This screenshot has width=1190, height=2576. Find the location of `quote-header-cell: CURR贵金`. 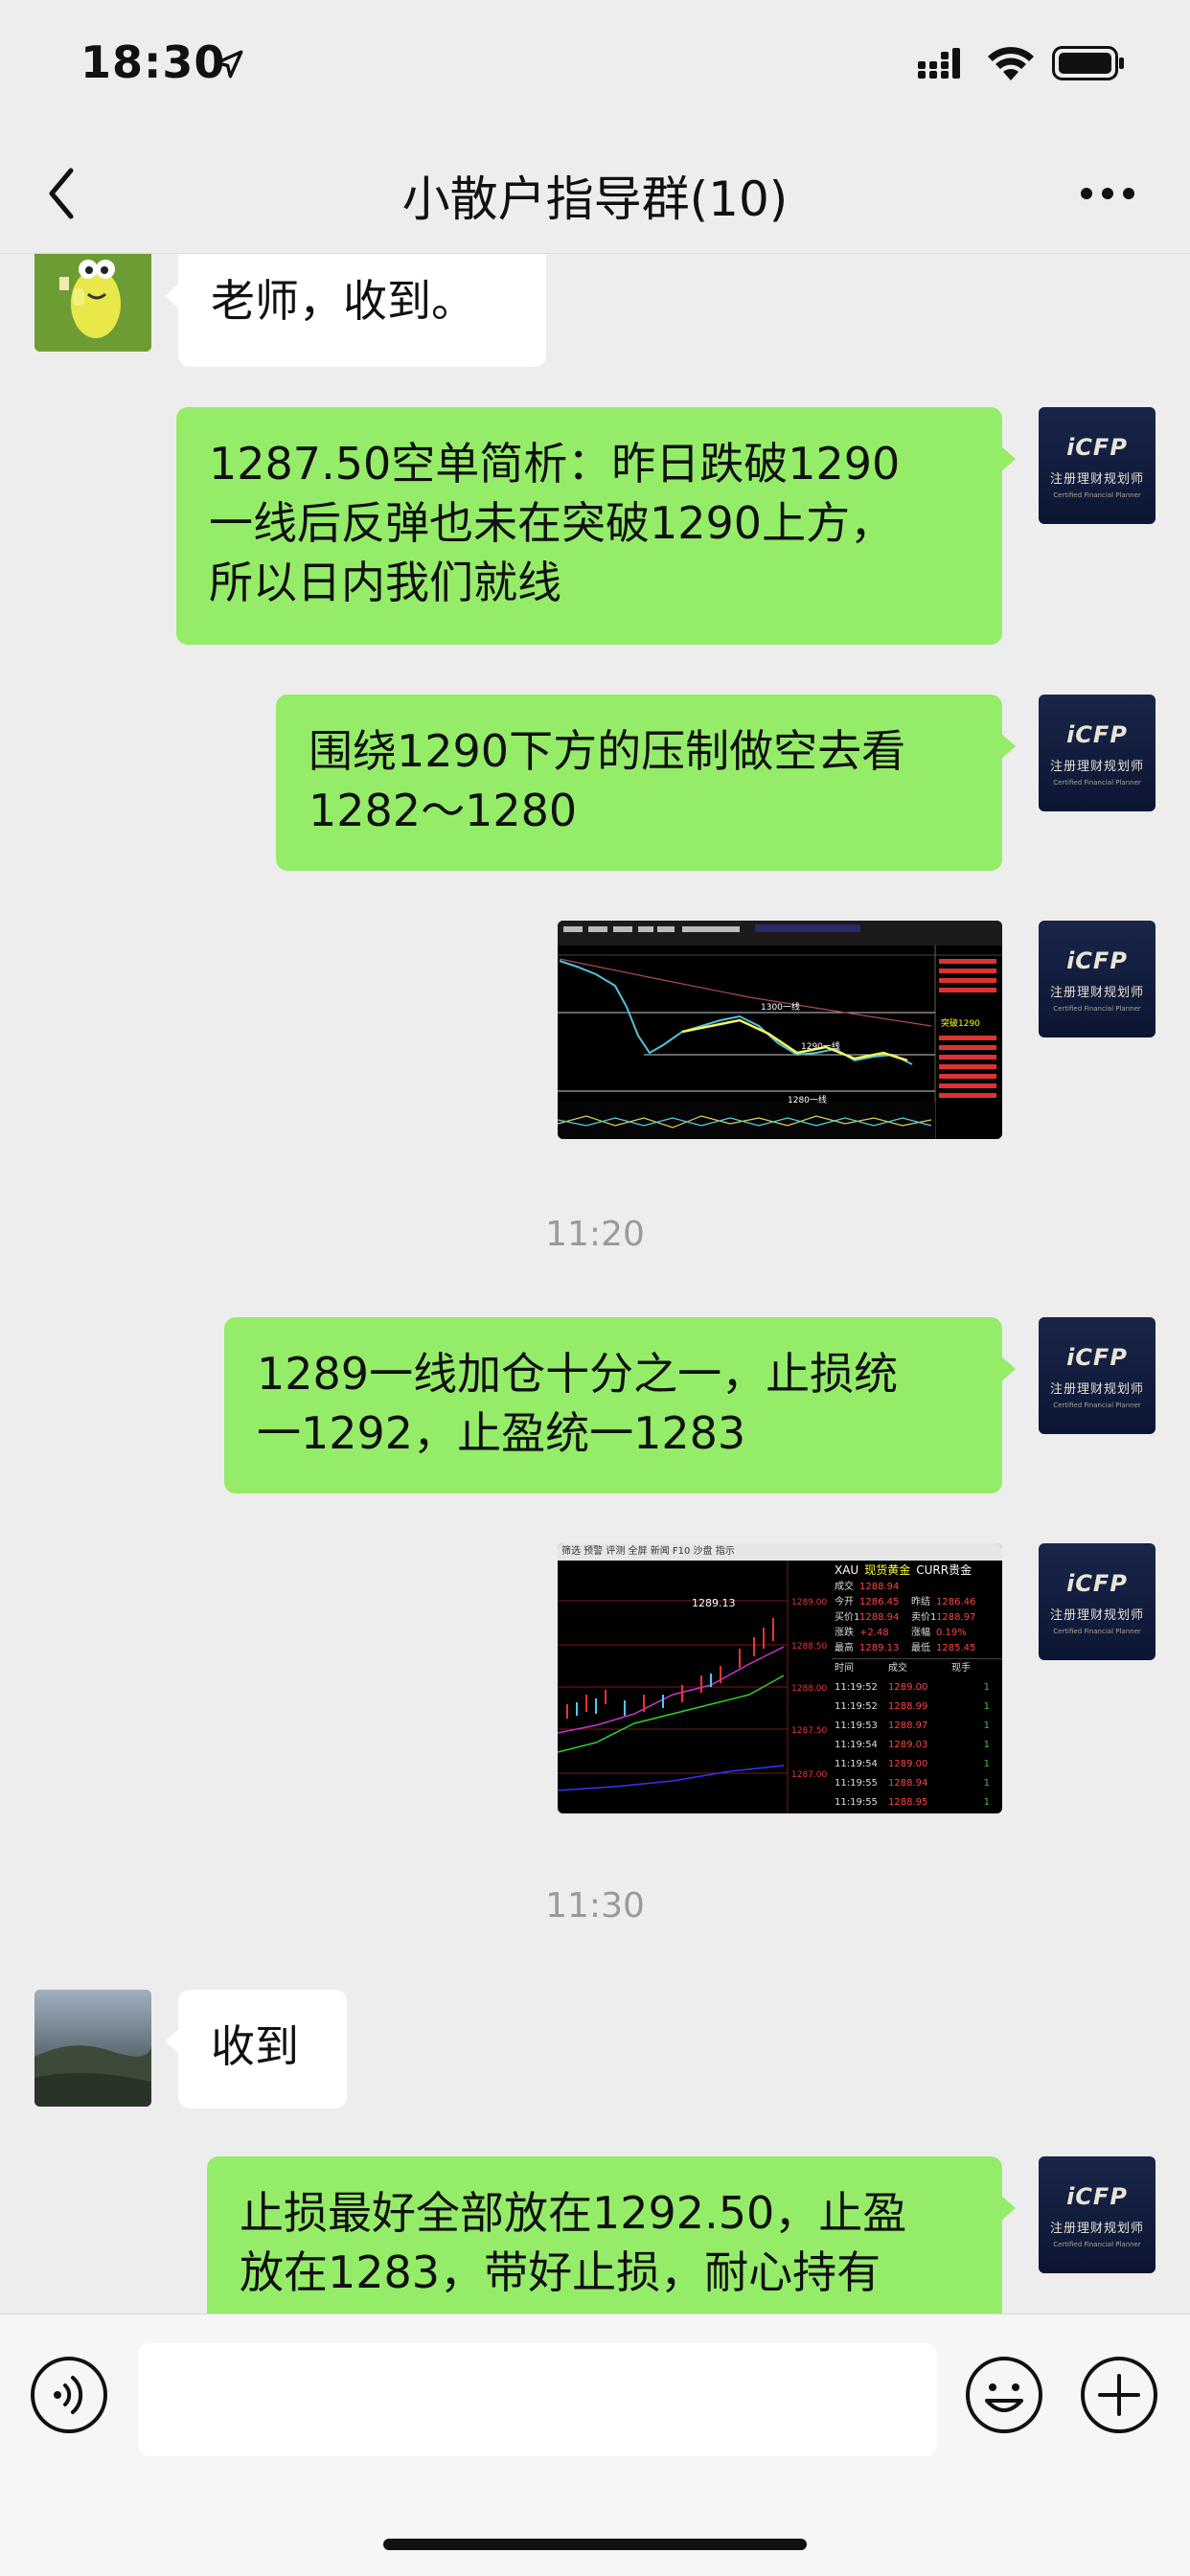

quote-header-cell: CURR贵金 is located at coordinates (945, 1570).